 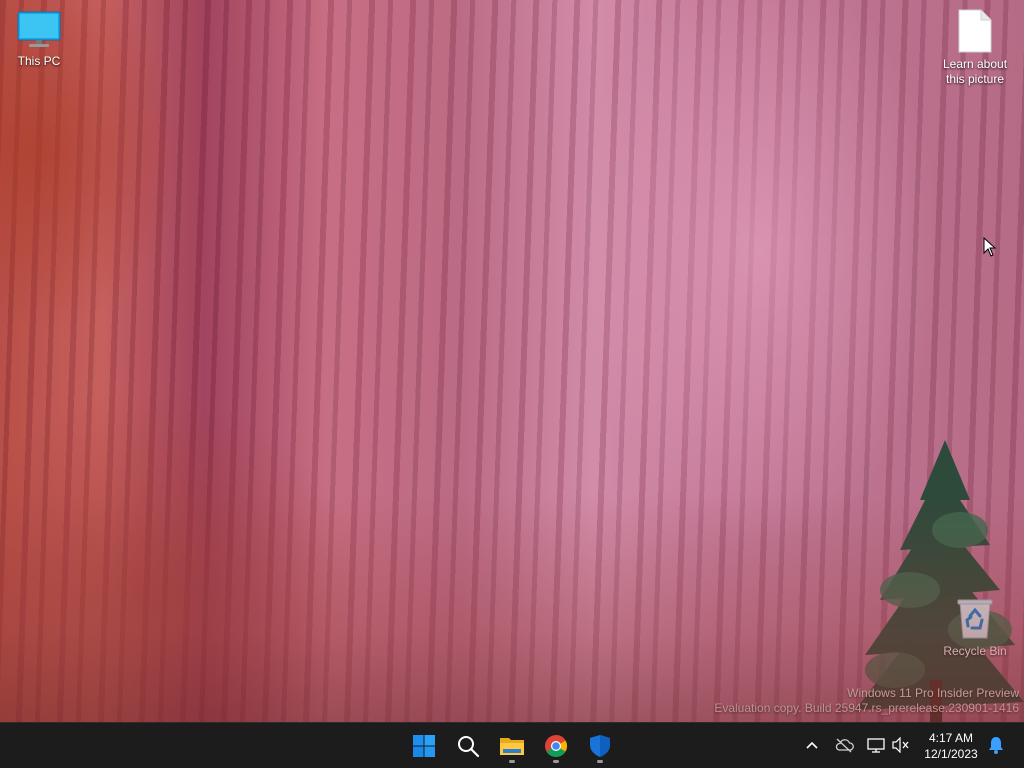 I want to click on search-icon, so click(x=469, y=747).